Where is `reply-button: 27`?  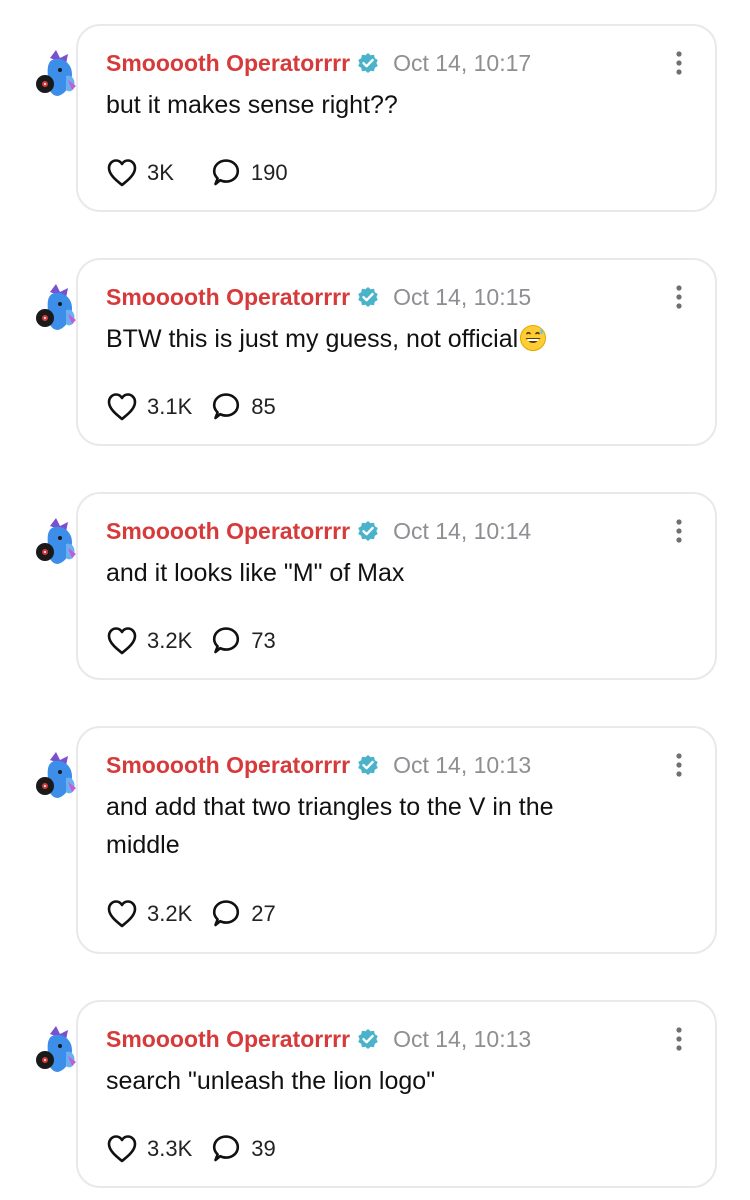
reply-button: 27 is located at coordinates (243, 914).